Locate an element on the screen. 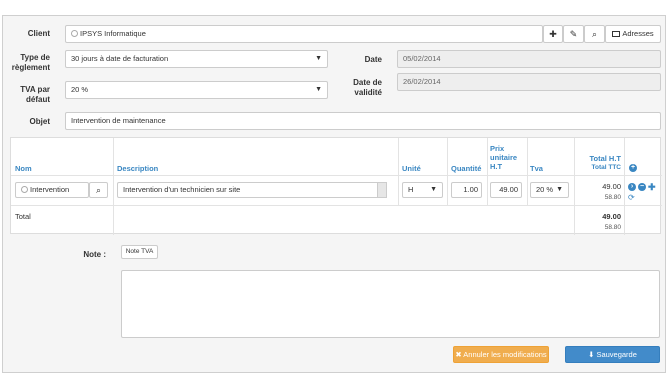 The width and height of the screenshot is (670, 388). tva-default-value: 20 % is located at coordinates (80, 89).